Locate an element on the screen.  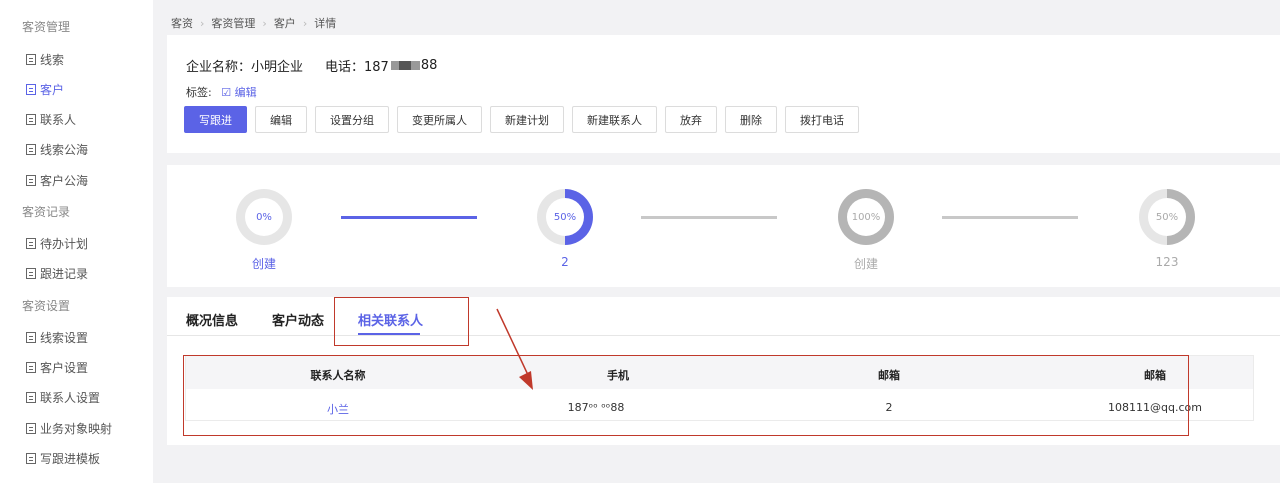
stage-ring: 100% is located at coordinates (866, 217).